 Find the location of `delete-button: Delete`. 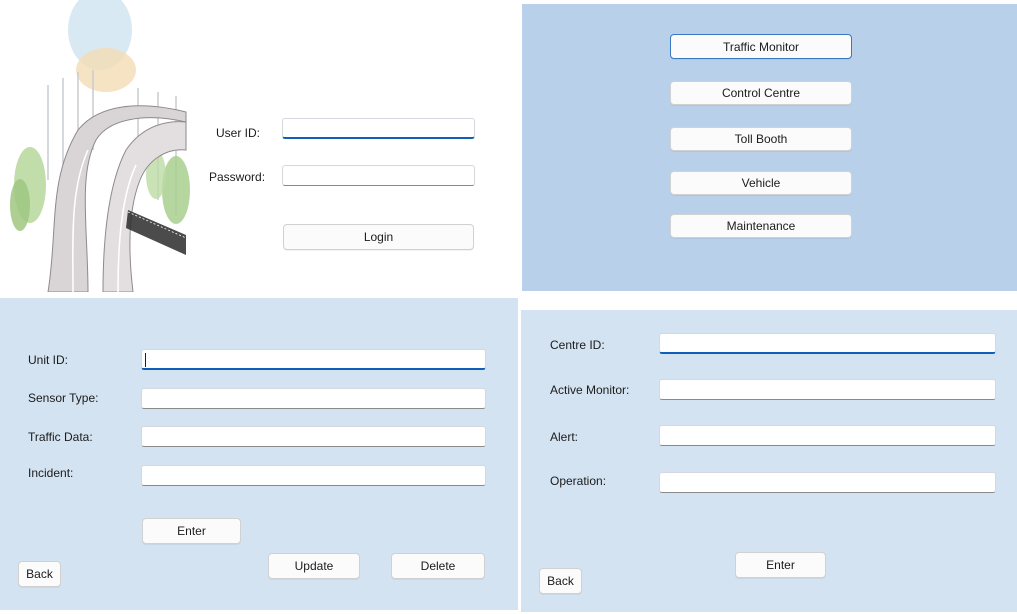

delete-button: Delete is located at coordinates (438, 566).